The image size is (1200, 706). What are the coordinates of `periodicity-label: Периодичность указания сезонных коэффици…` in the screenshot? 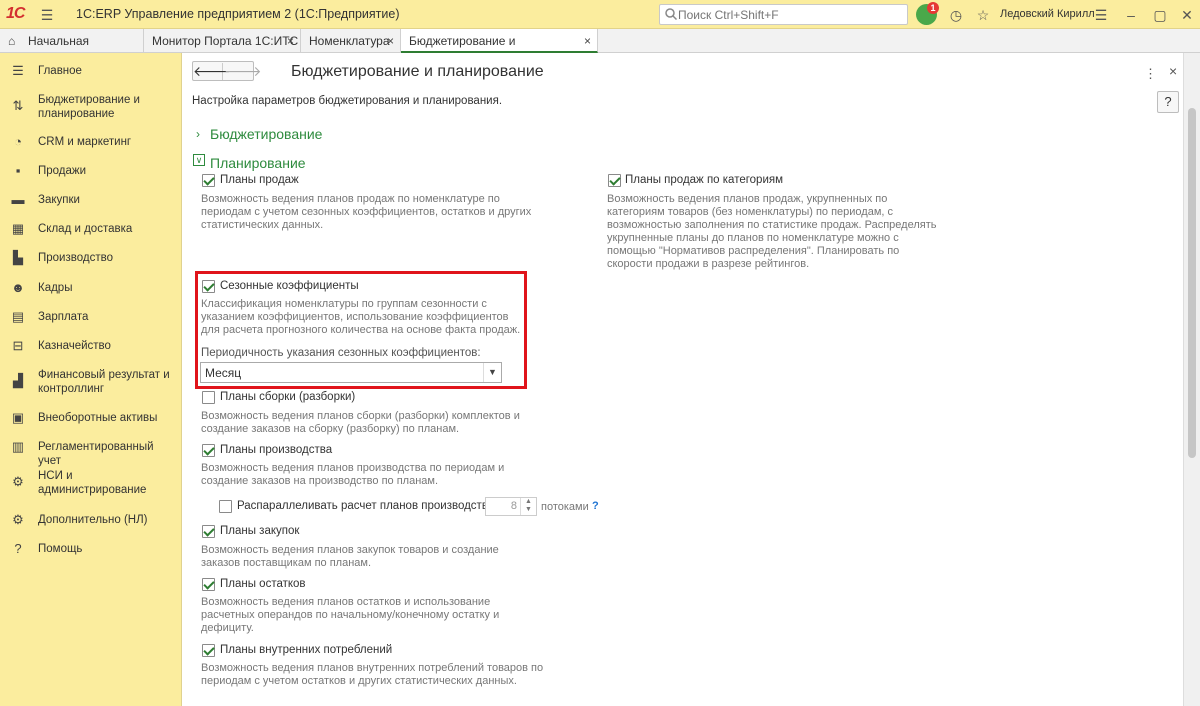 It's located at (341, 353).